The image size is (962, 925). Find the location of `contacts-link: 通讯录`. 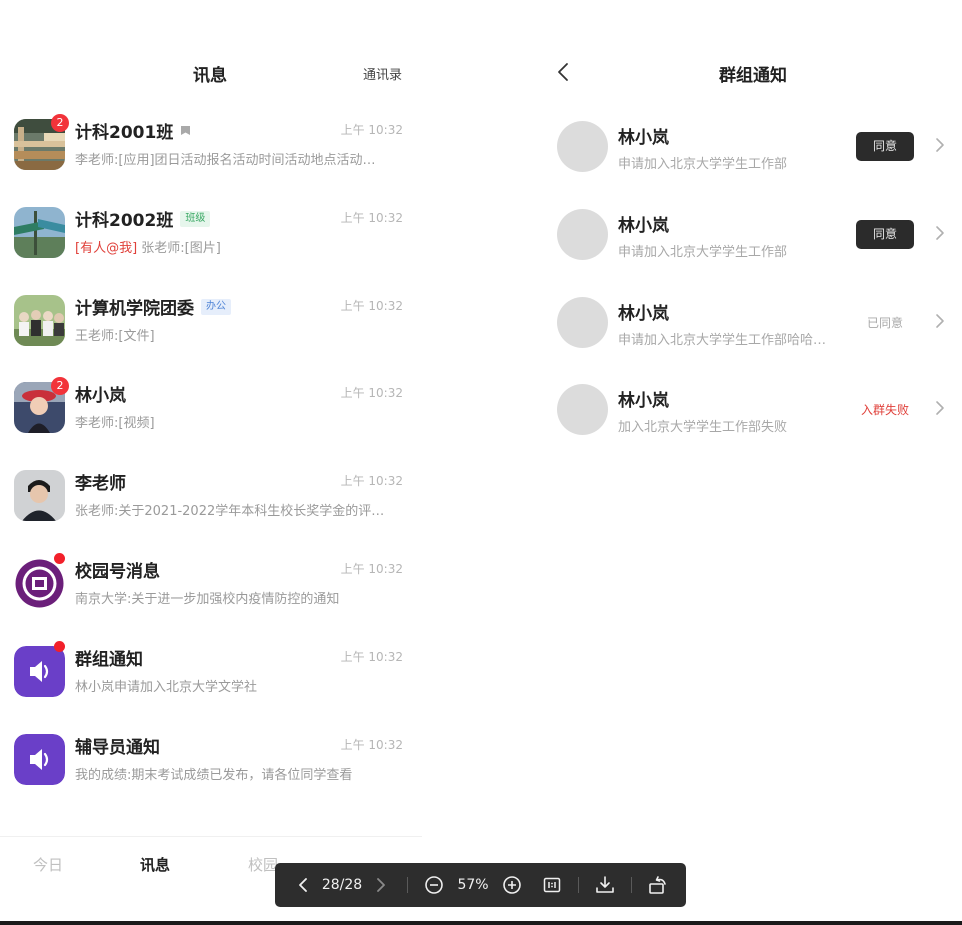

contacts-link: 通讯录 is located at coordinates (382, 73).